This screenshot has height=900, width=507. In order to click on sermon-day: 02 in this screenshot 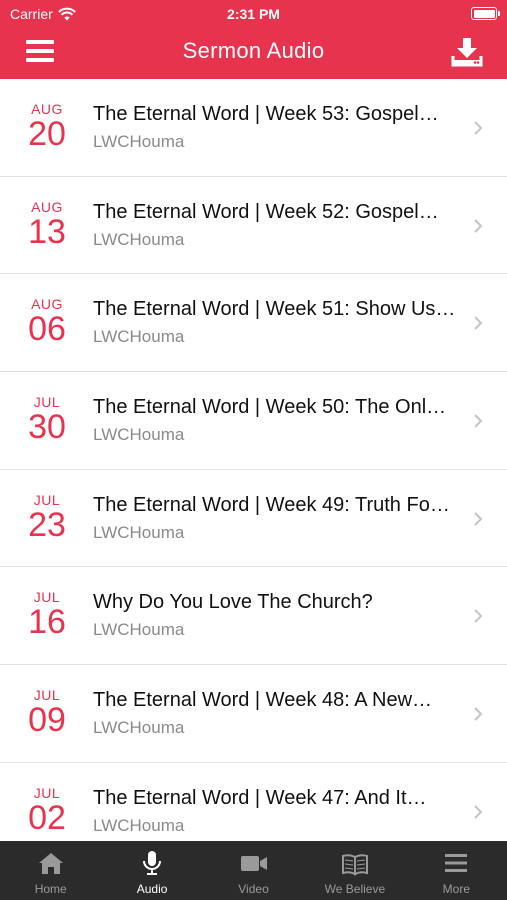, I will do `click(47, 817)`.